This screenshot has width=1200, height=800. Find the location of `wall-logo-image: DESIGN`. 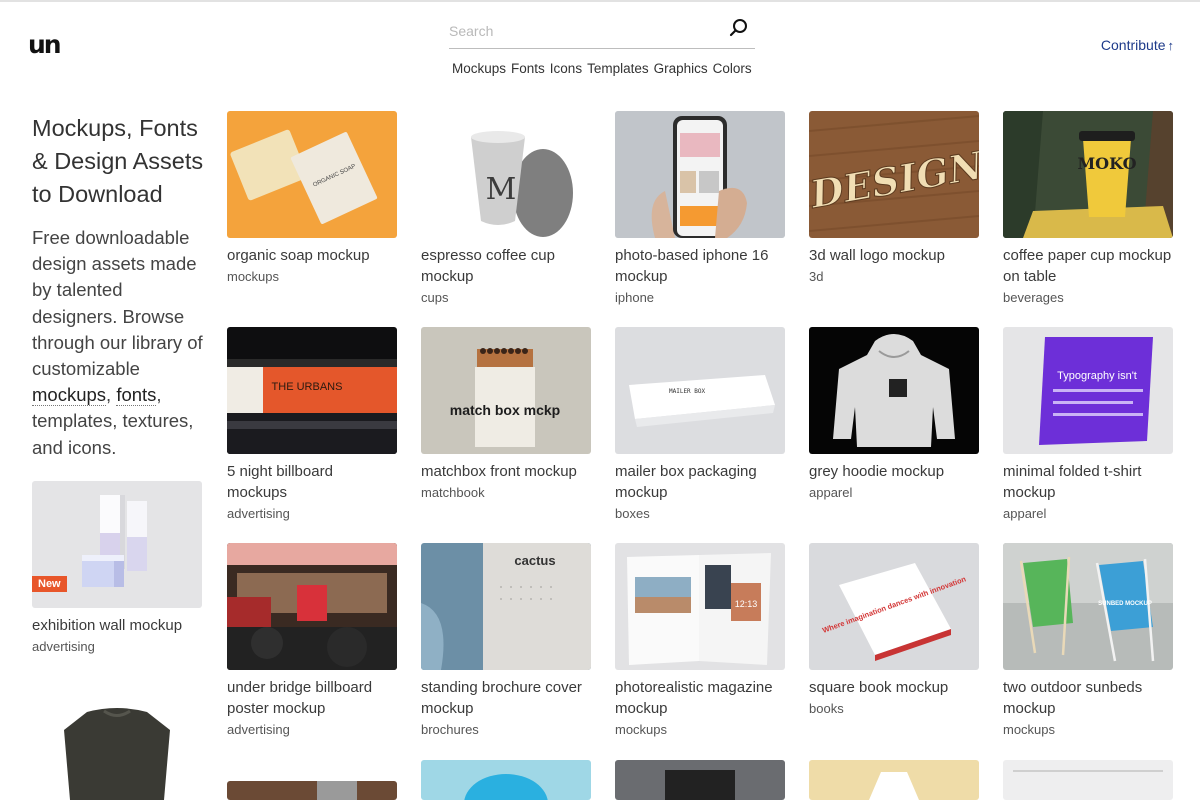

wall-logo-image: DESIGN is located at coordinates (894, 174).